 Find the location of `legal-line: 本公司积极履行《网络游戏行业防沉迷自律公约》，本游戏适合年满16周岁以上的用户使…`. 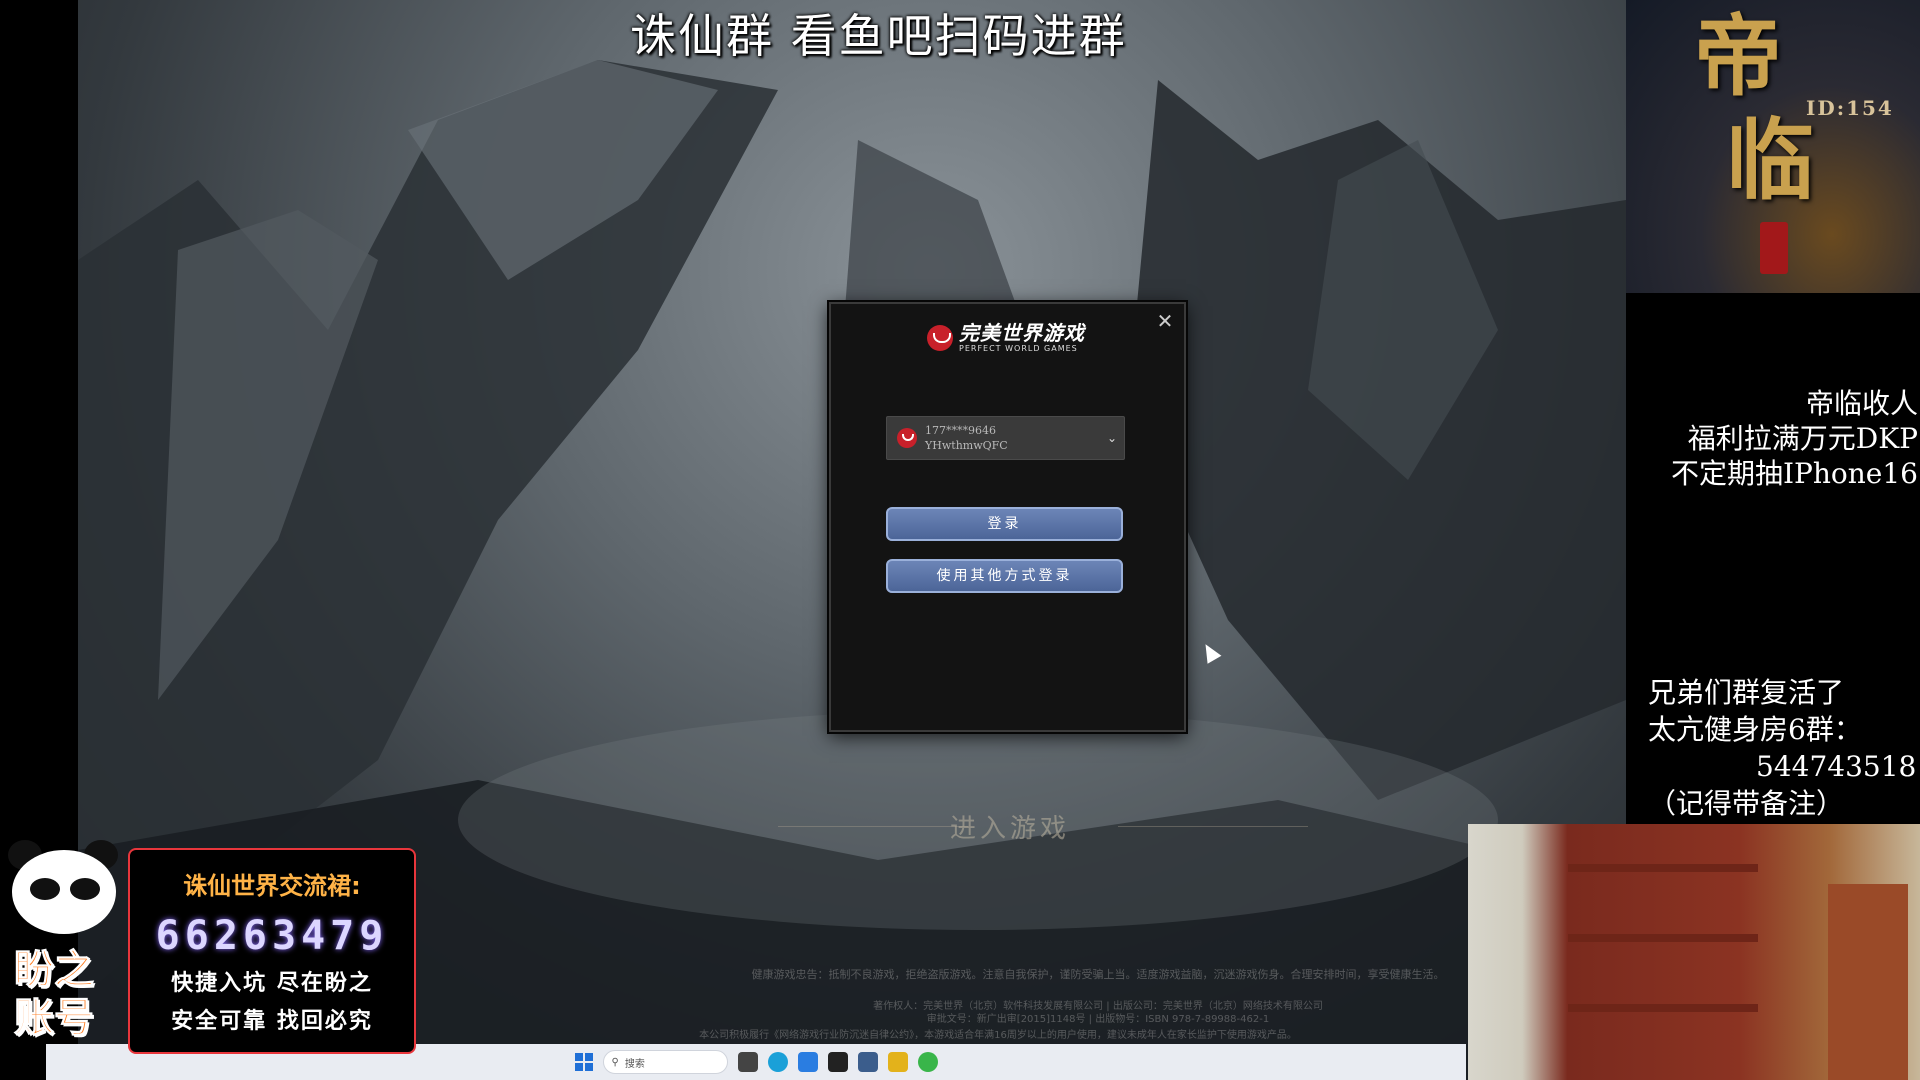

legal-line: 本公司积极履行《网络游戏行业防沉迷自律公约》，本游戏适合年满16周岁以上的用户使… is located at coordinates (998, 1035).